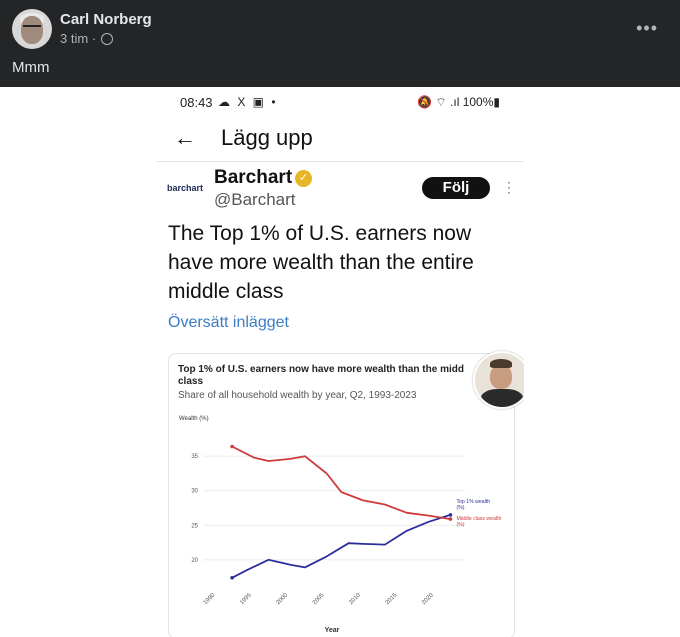 The height and width of the screenshot is (637, 680). What do you see at coordinates (194, 419) in the screenshot?
I see `y-axis-label: Wealth (%)` at bounding box center [194, 419].